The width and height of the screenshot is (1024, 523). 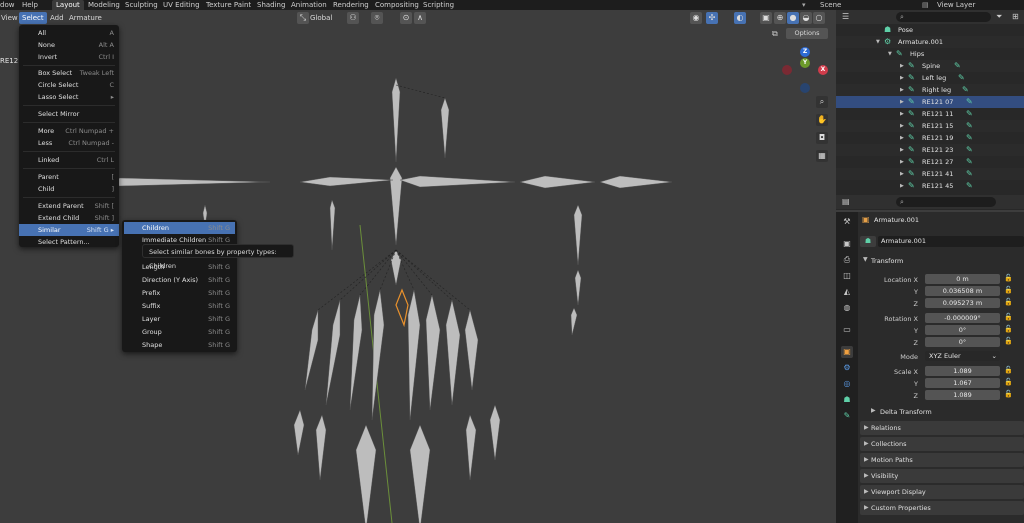 I want to click on outliner-row-re121-11: ▶ ✎ RE121 11 ✎, so click(x=930, y=114).